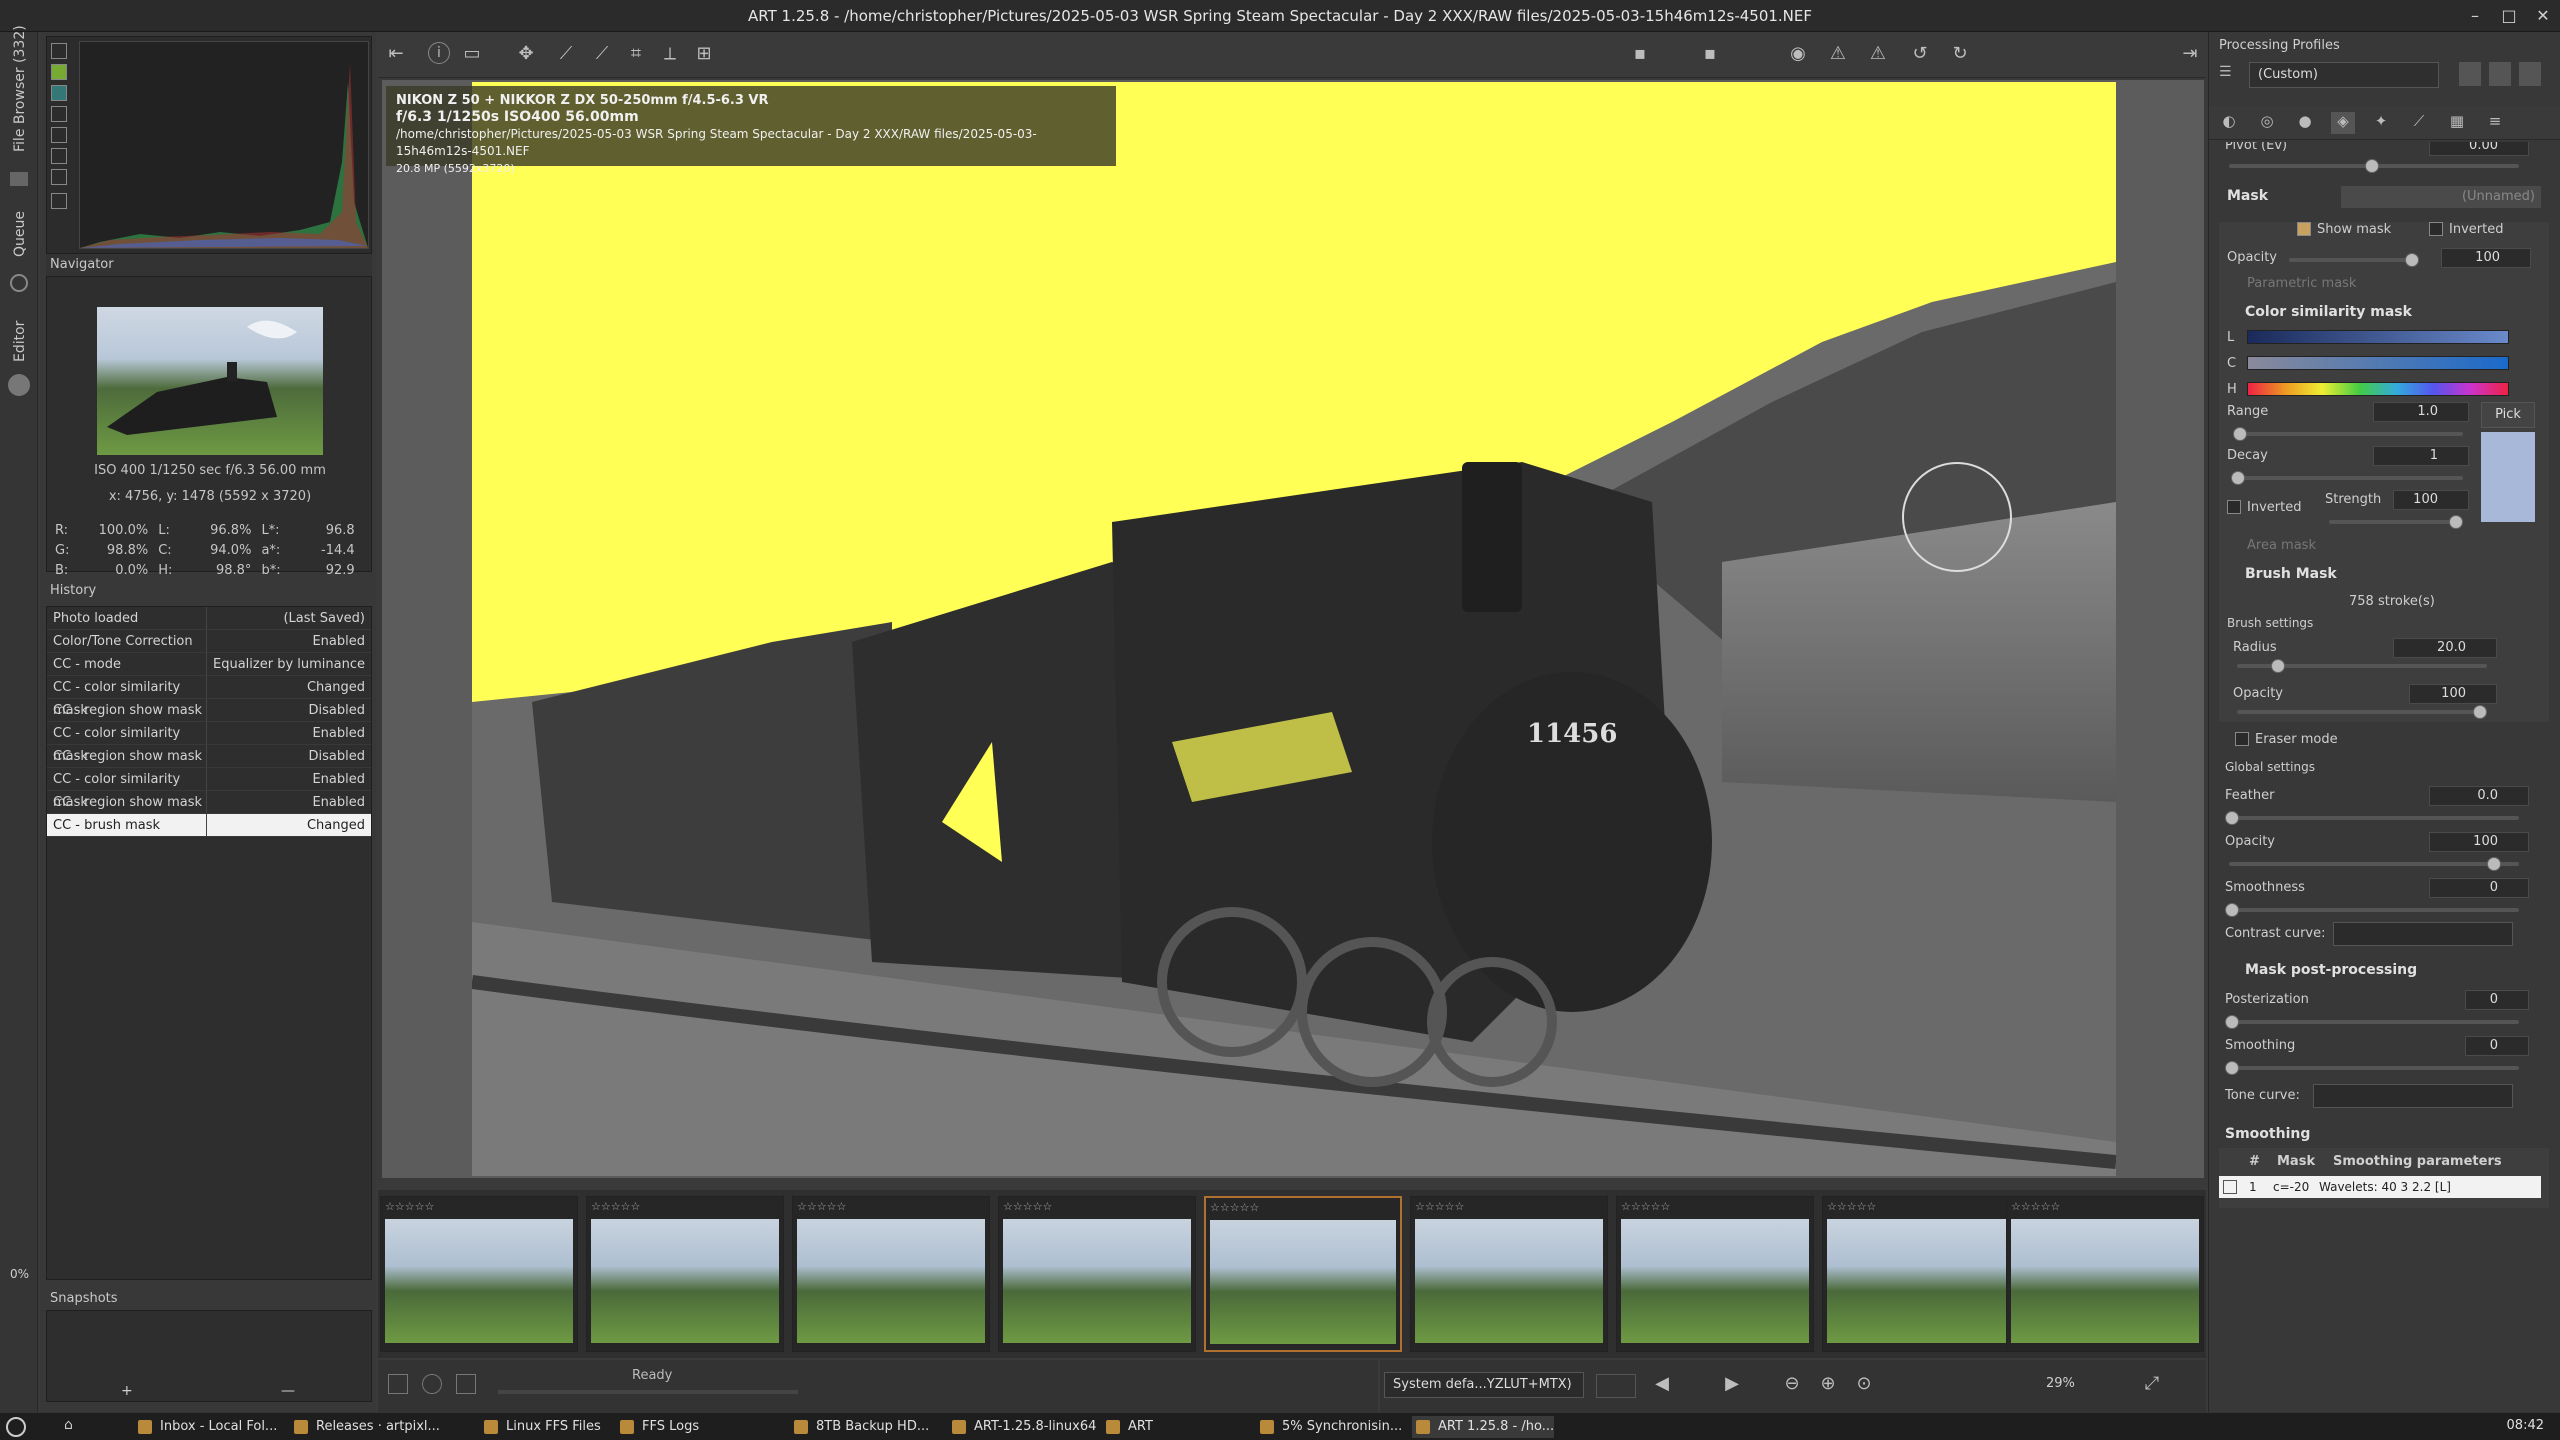 The height and width of the screenshot is (1440, 2560). What do you see at coordinates (2500, 74) in the screenshot?
I see `save-profile-icon` at bounding box center [2500, 74].